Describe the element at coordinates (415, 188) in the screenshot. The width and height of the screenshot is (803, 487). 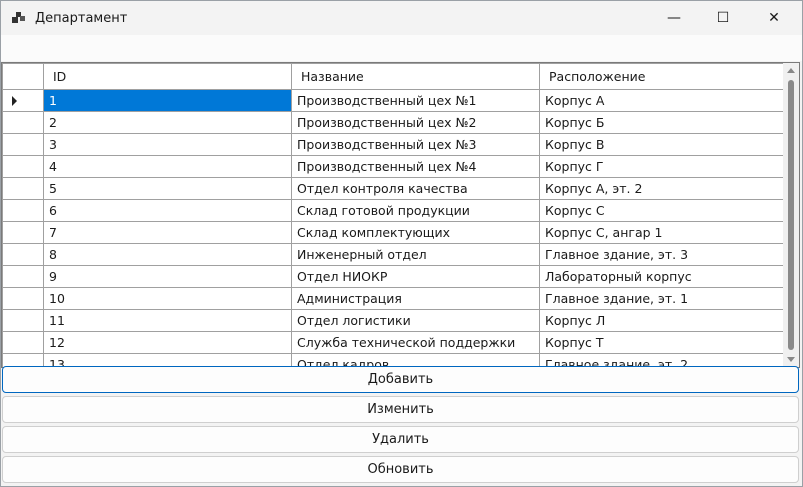
I see `cell-name: Отдел контроля качества` at that location.